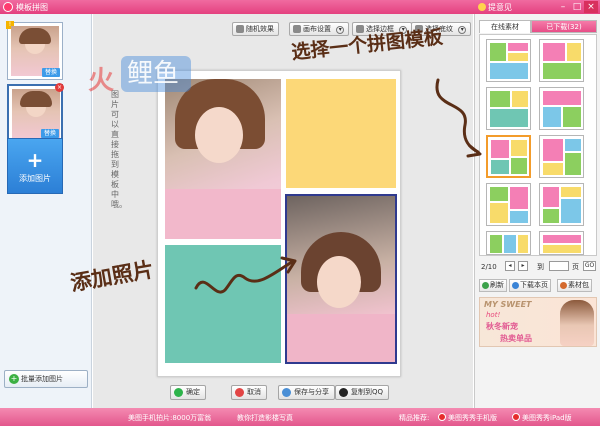  I want to click on photo-thumbnail: ! 替换, so click(34, 50).